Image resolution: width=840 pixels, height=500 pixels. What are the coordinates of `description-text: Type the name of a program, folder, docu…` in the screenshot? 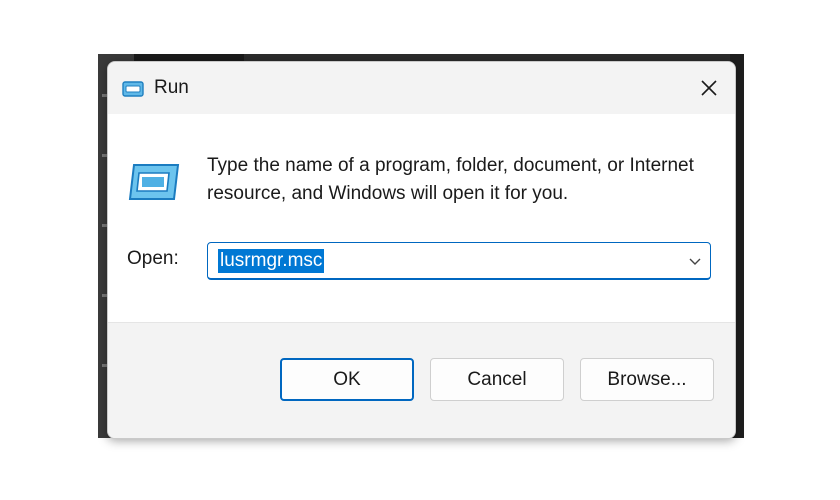 It's located at (450, 179).